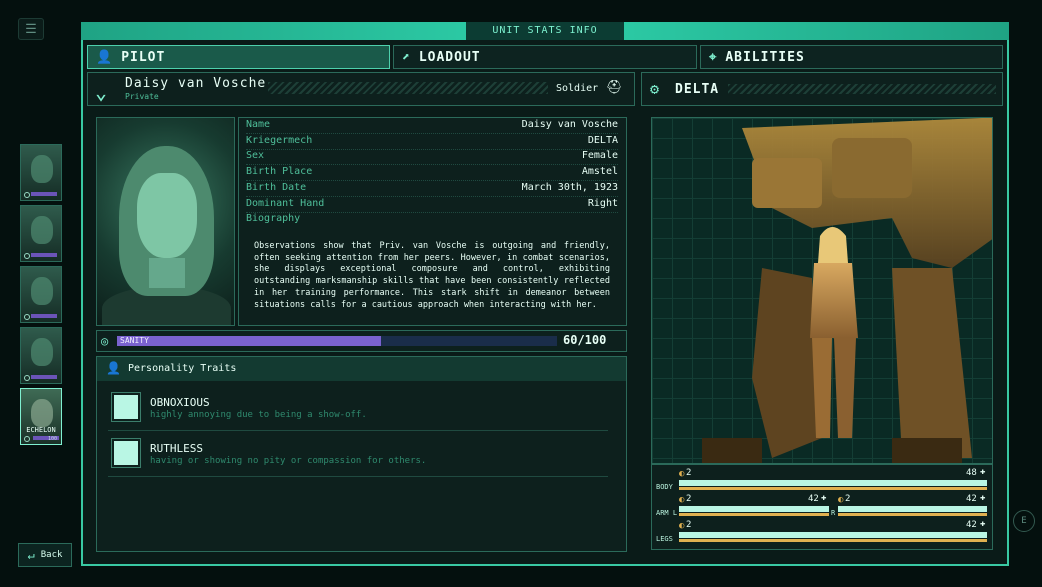  What do you see at coordinates (180, 402) in the screenshot?
I see `trait-name: OBNOXIOUS` at bounding box center [180, 402].